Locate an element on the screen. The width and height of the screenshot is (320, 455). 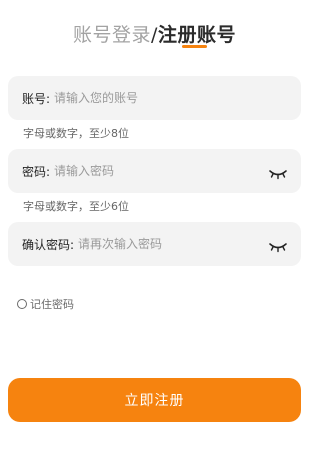
auth-tabs: 账号登录/注册账号 is located at coordinates (154, 33).